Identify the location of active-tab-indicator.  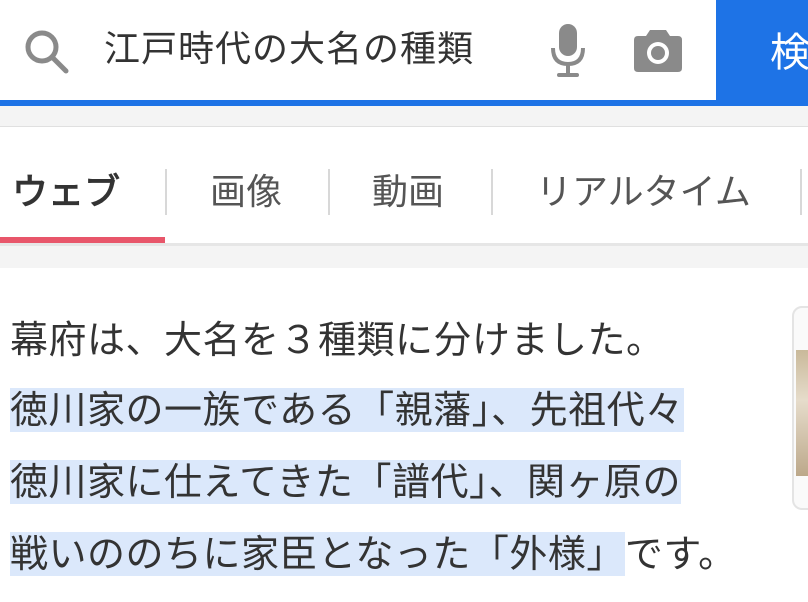
(82, 240).